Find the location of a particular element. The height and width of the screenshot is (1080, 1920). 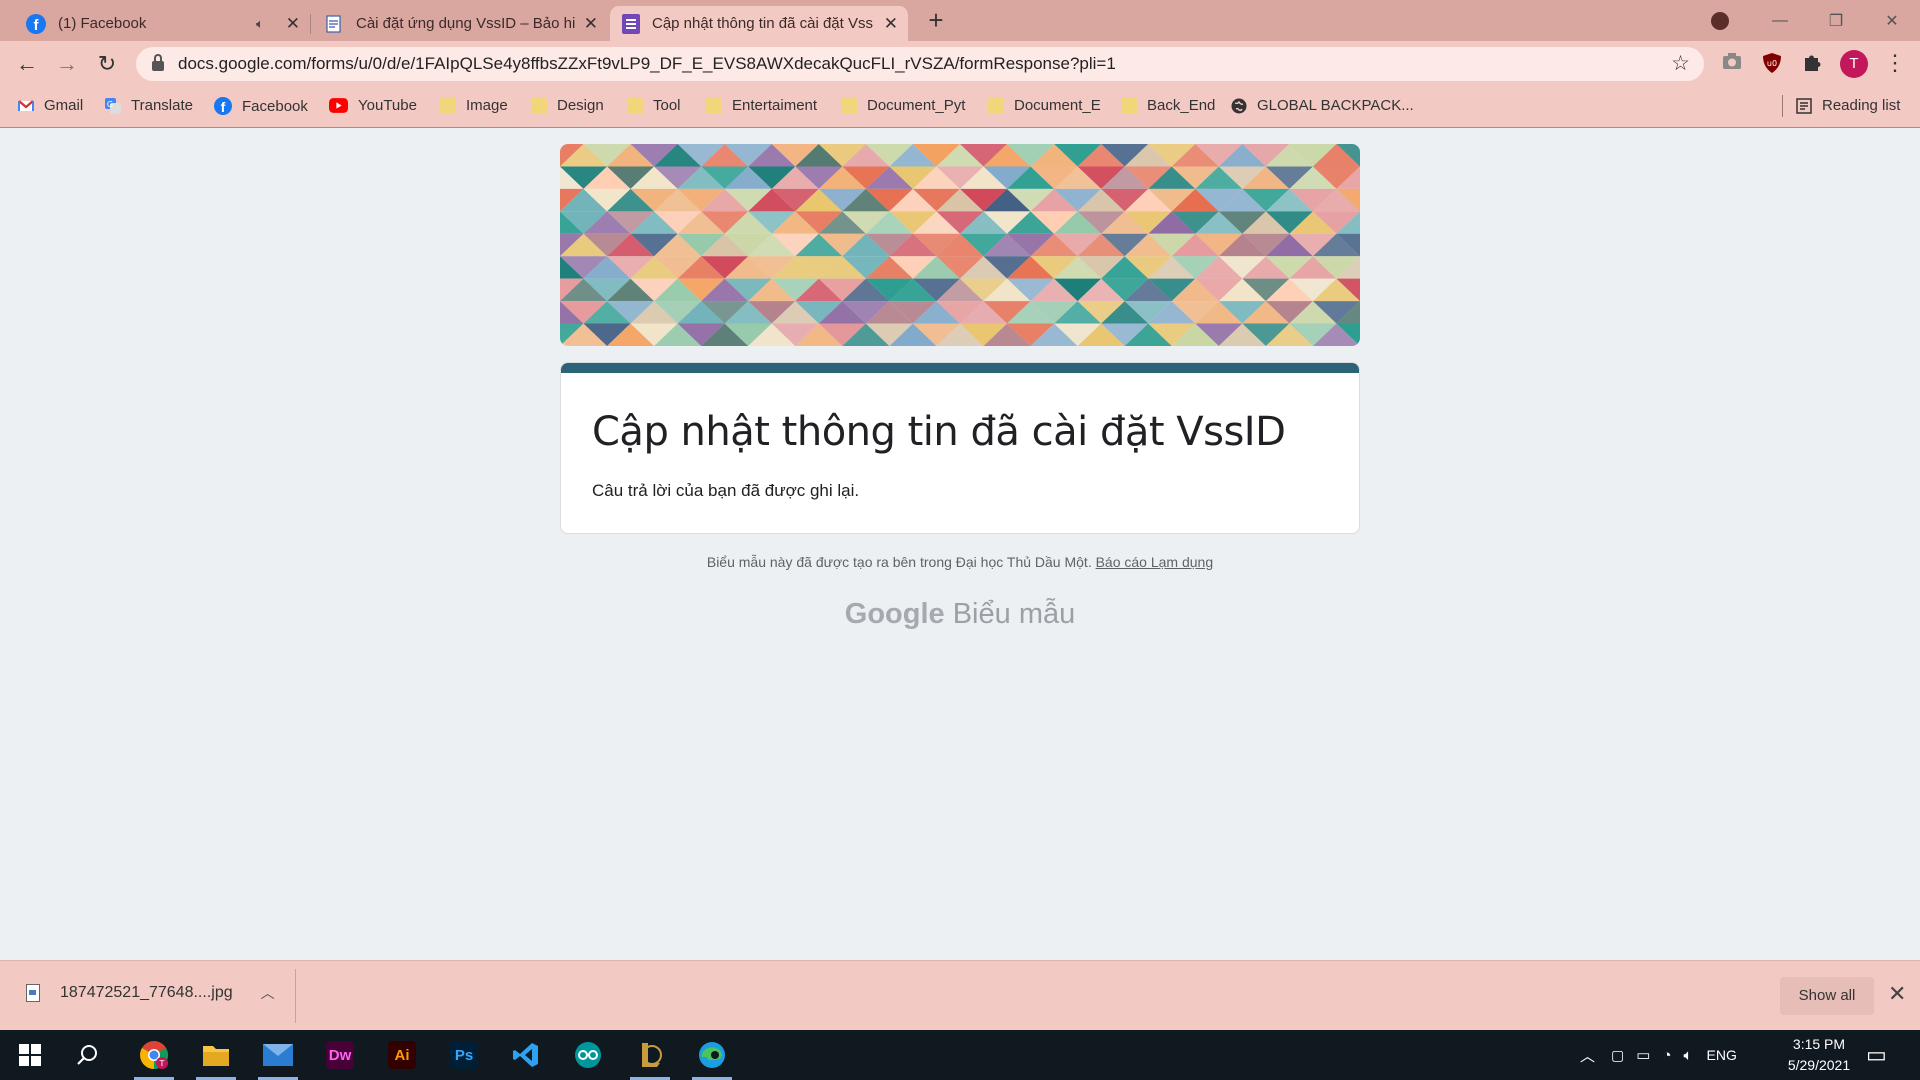

bookmark-label: Entertaiment is located at coordinates (775, 105).